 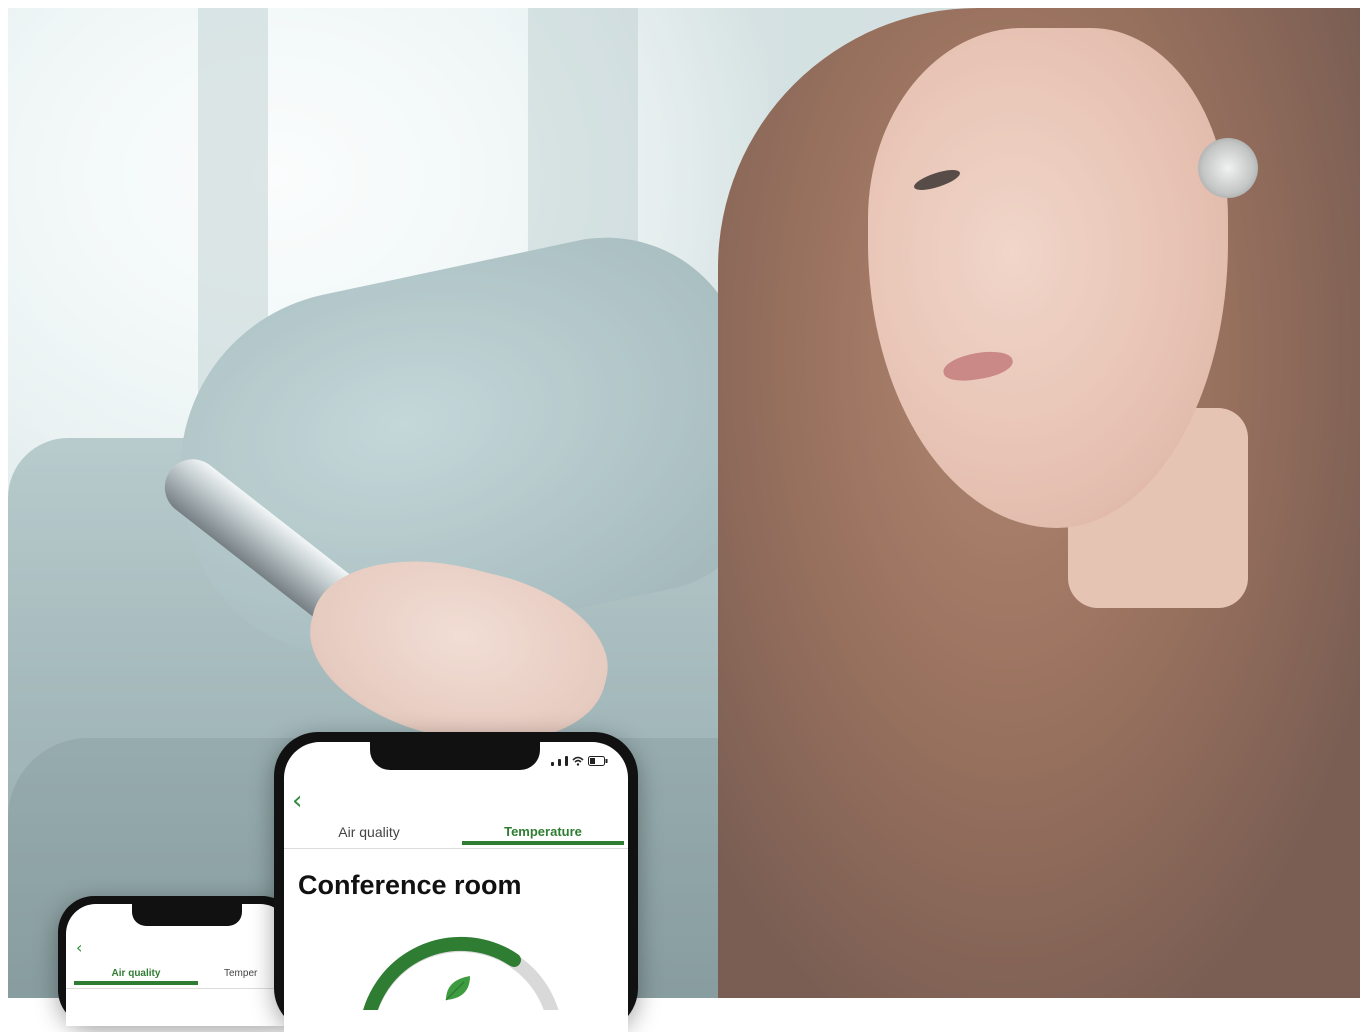 I want to click on tab-temperature: Temperature, so click(x=543, y=834).